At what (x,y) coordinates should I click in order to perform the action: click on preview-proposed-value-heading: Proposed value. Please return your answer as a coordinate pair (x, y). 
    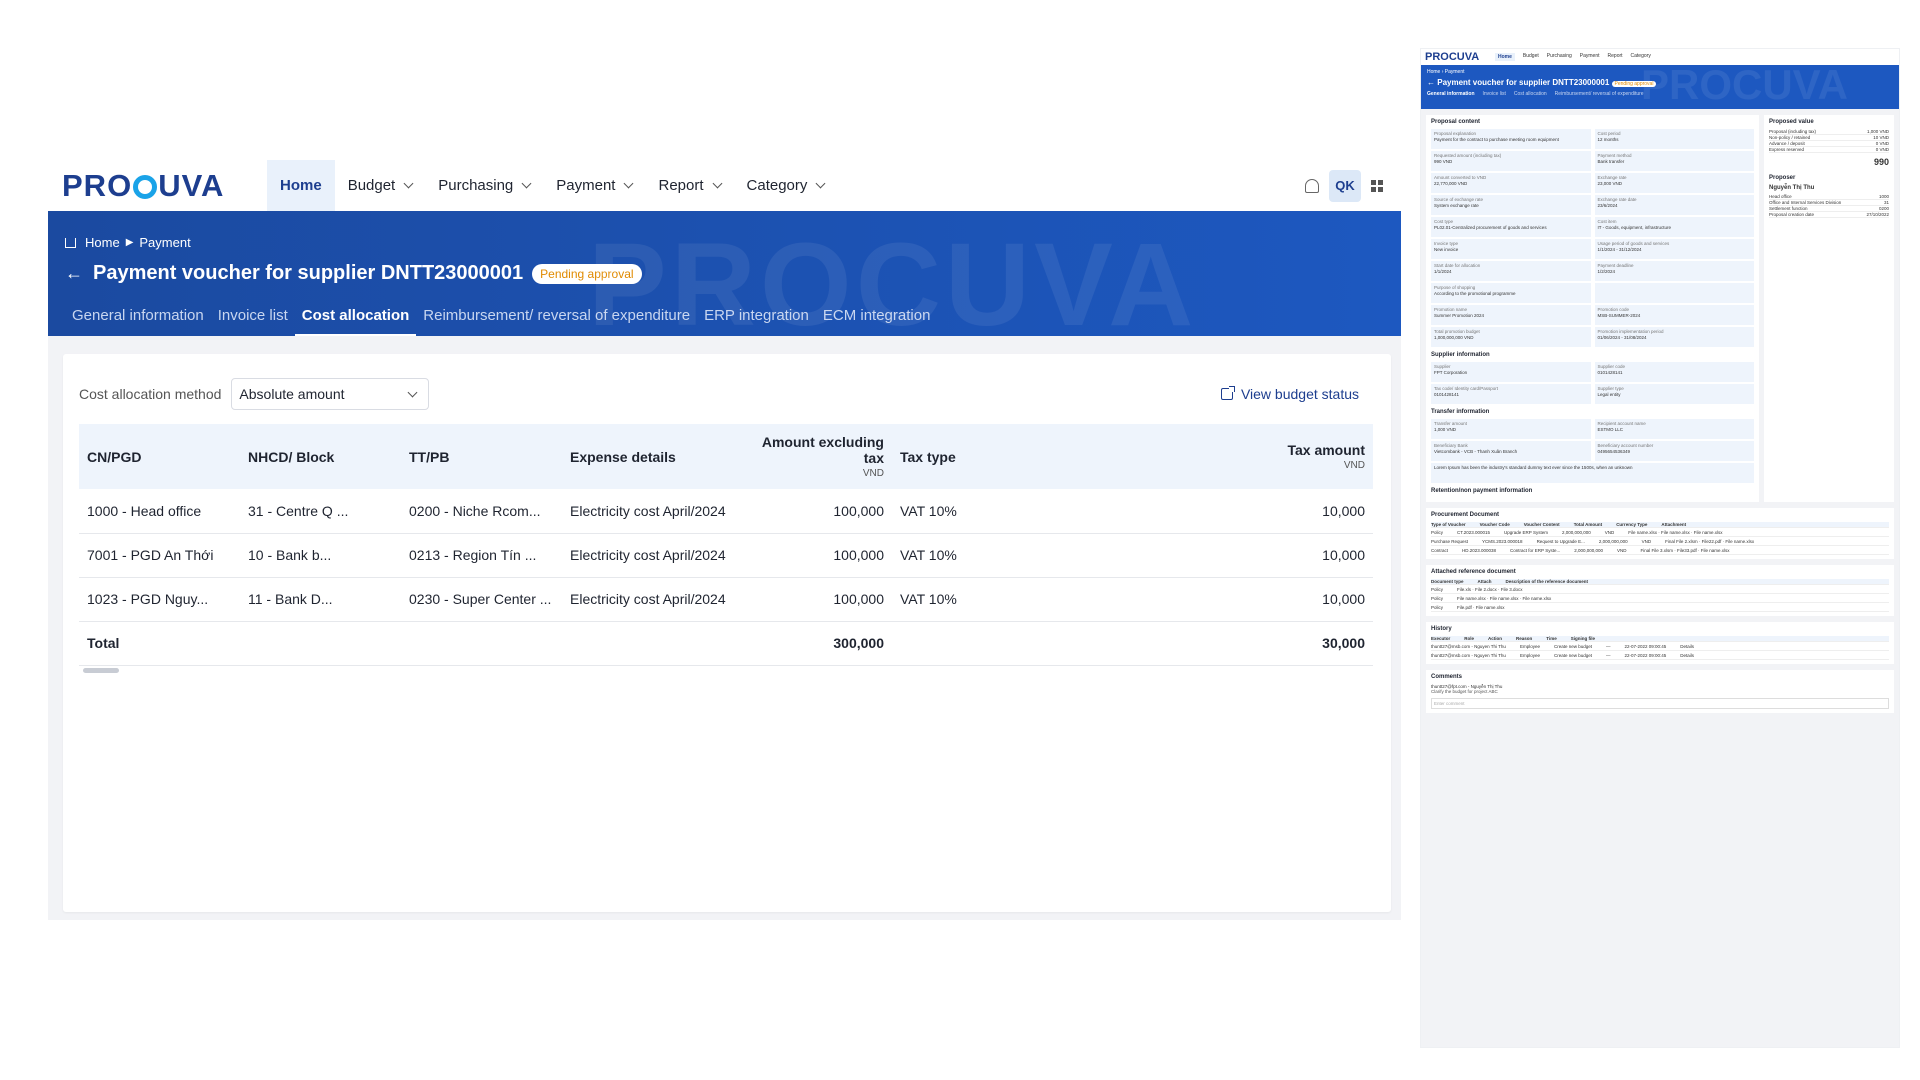
    Looking at the image, I should click on (1791, 122).